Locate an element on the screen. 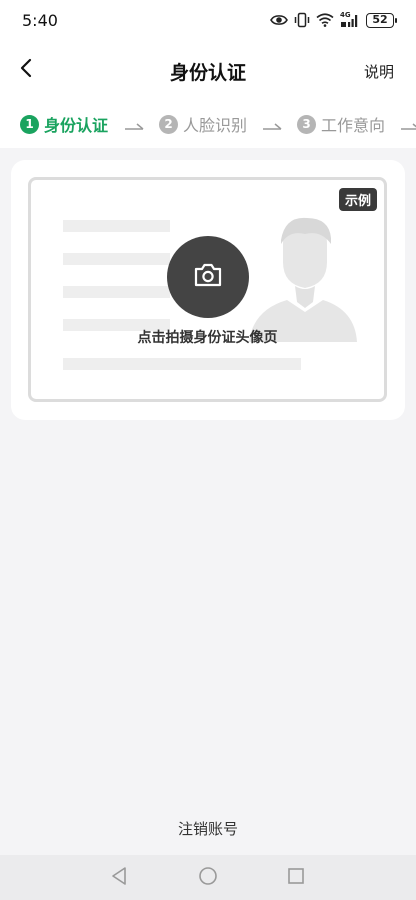 The image size is (416, 900). status-bar: 5:40 4G 52 is located at coordinates (208, 20).